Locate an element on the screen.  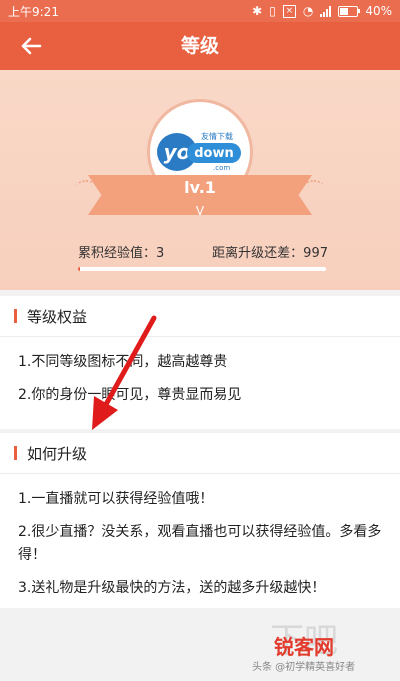
list-item: 1.一直播就可以获得经验值哦！ is located at coordinates (116, 499).